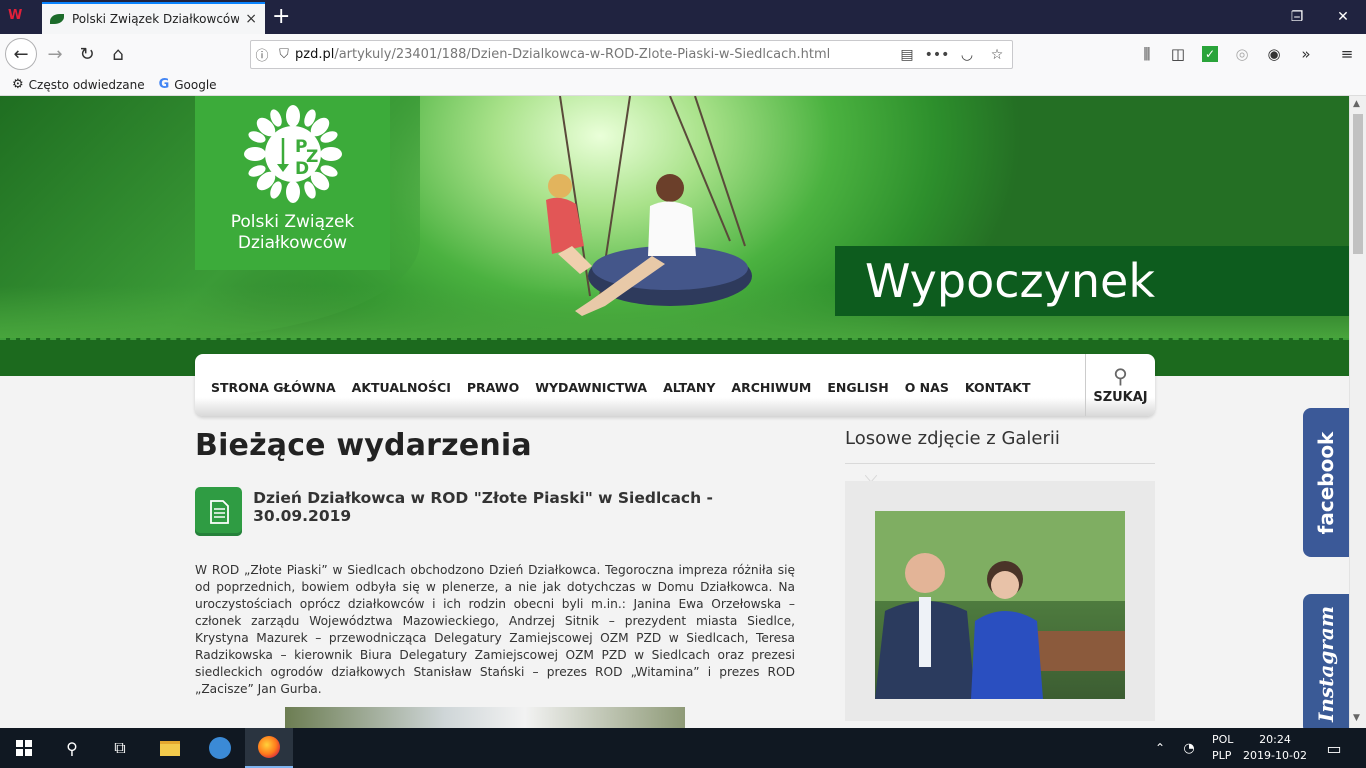 The height and width of the screenshot is (768, 1366). I want to click on sidebar-icon: ◫, so click(1178, 54).